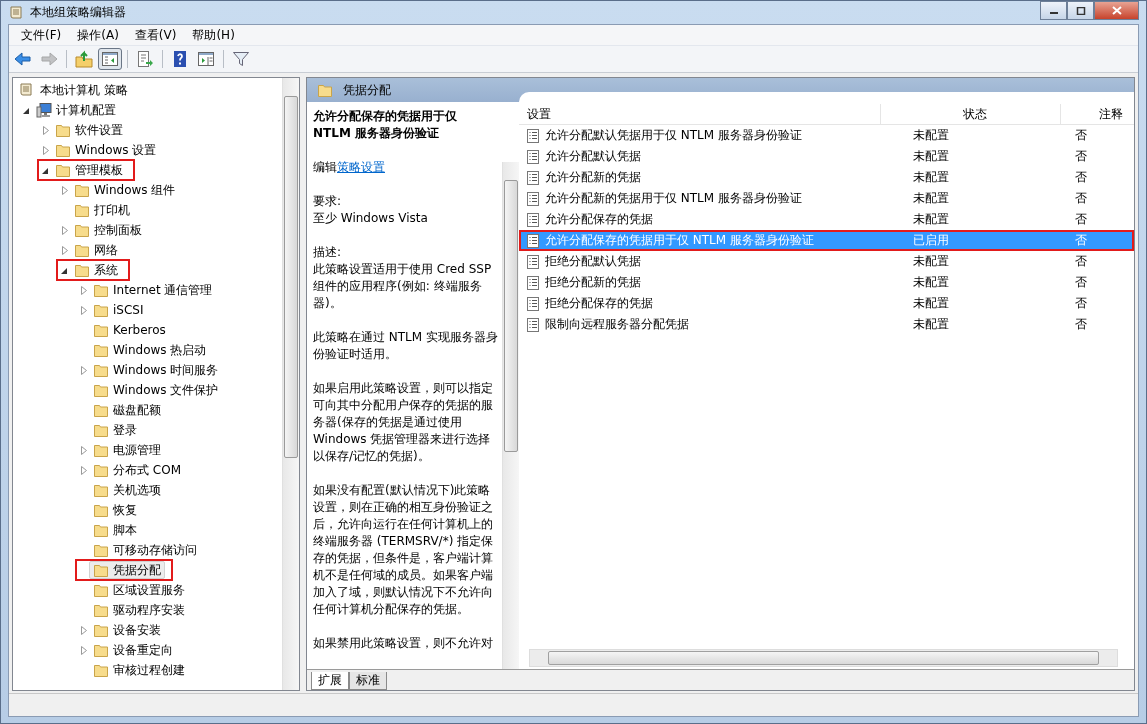 This screenshot has height=724, width=1147. Describe the element at coordinates (1080, 10) in the screenshot. I see `maximize-button` at that location.